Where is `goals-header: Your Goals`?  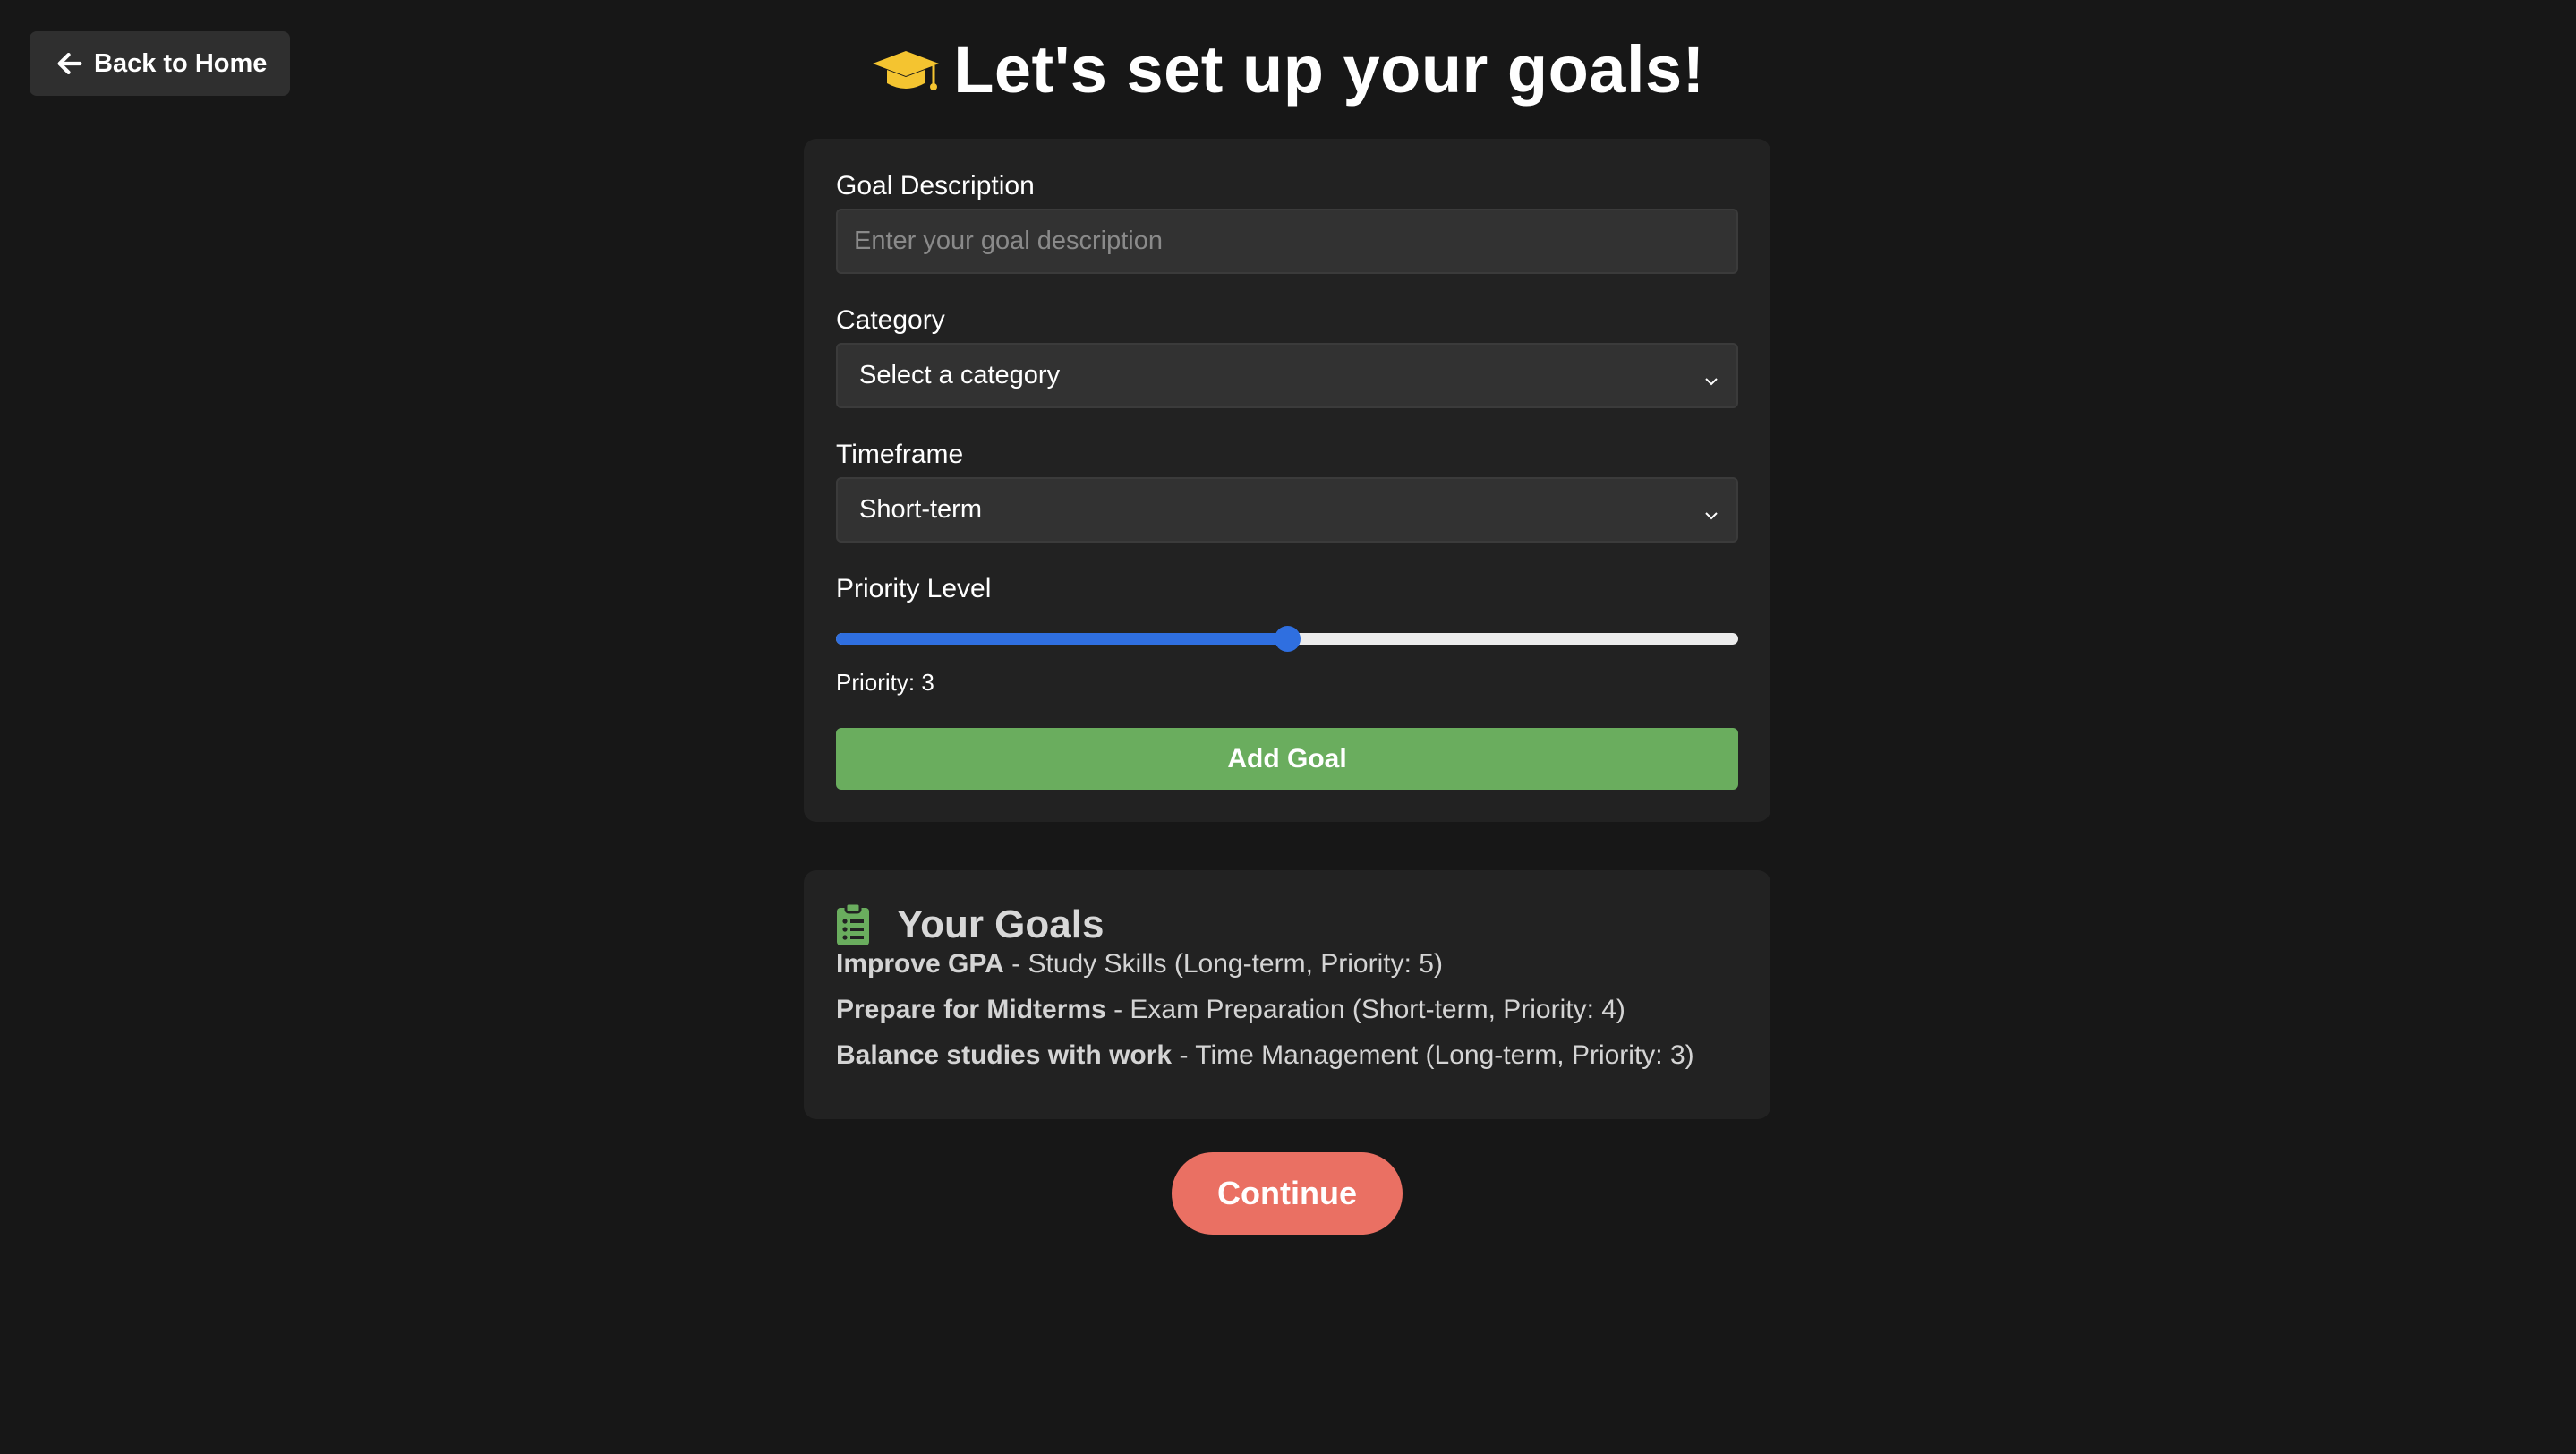
goals-header: Your Goals is located at coordinates (970, 925).